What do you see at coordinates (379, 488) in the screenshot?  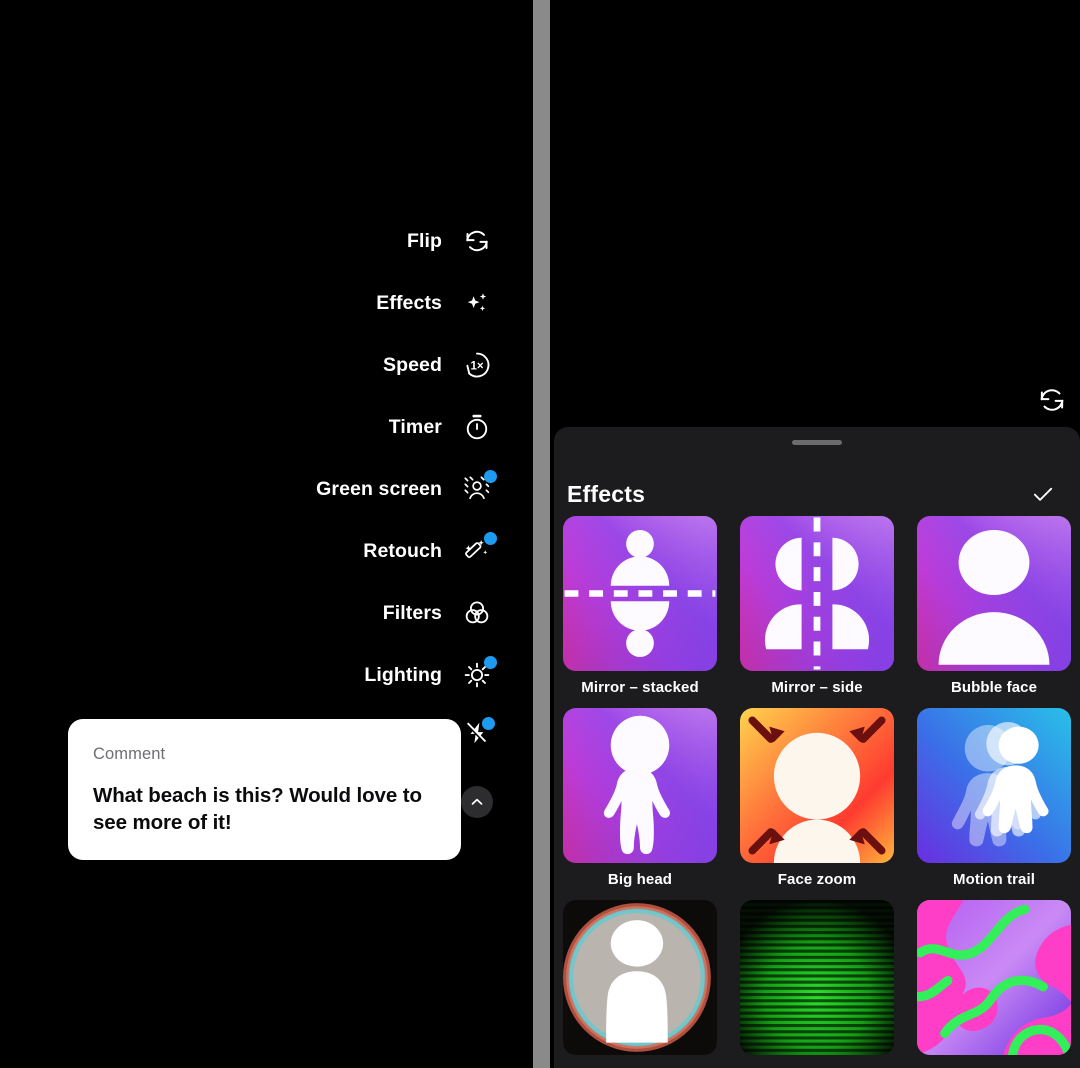 I see `menu-item-label: Green screen` at bounding box center [379, 488].